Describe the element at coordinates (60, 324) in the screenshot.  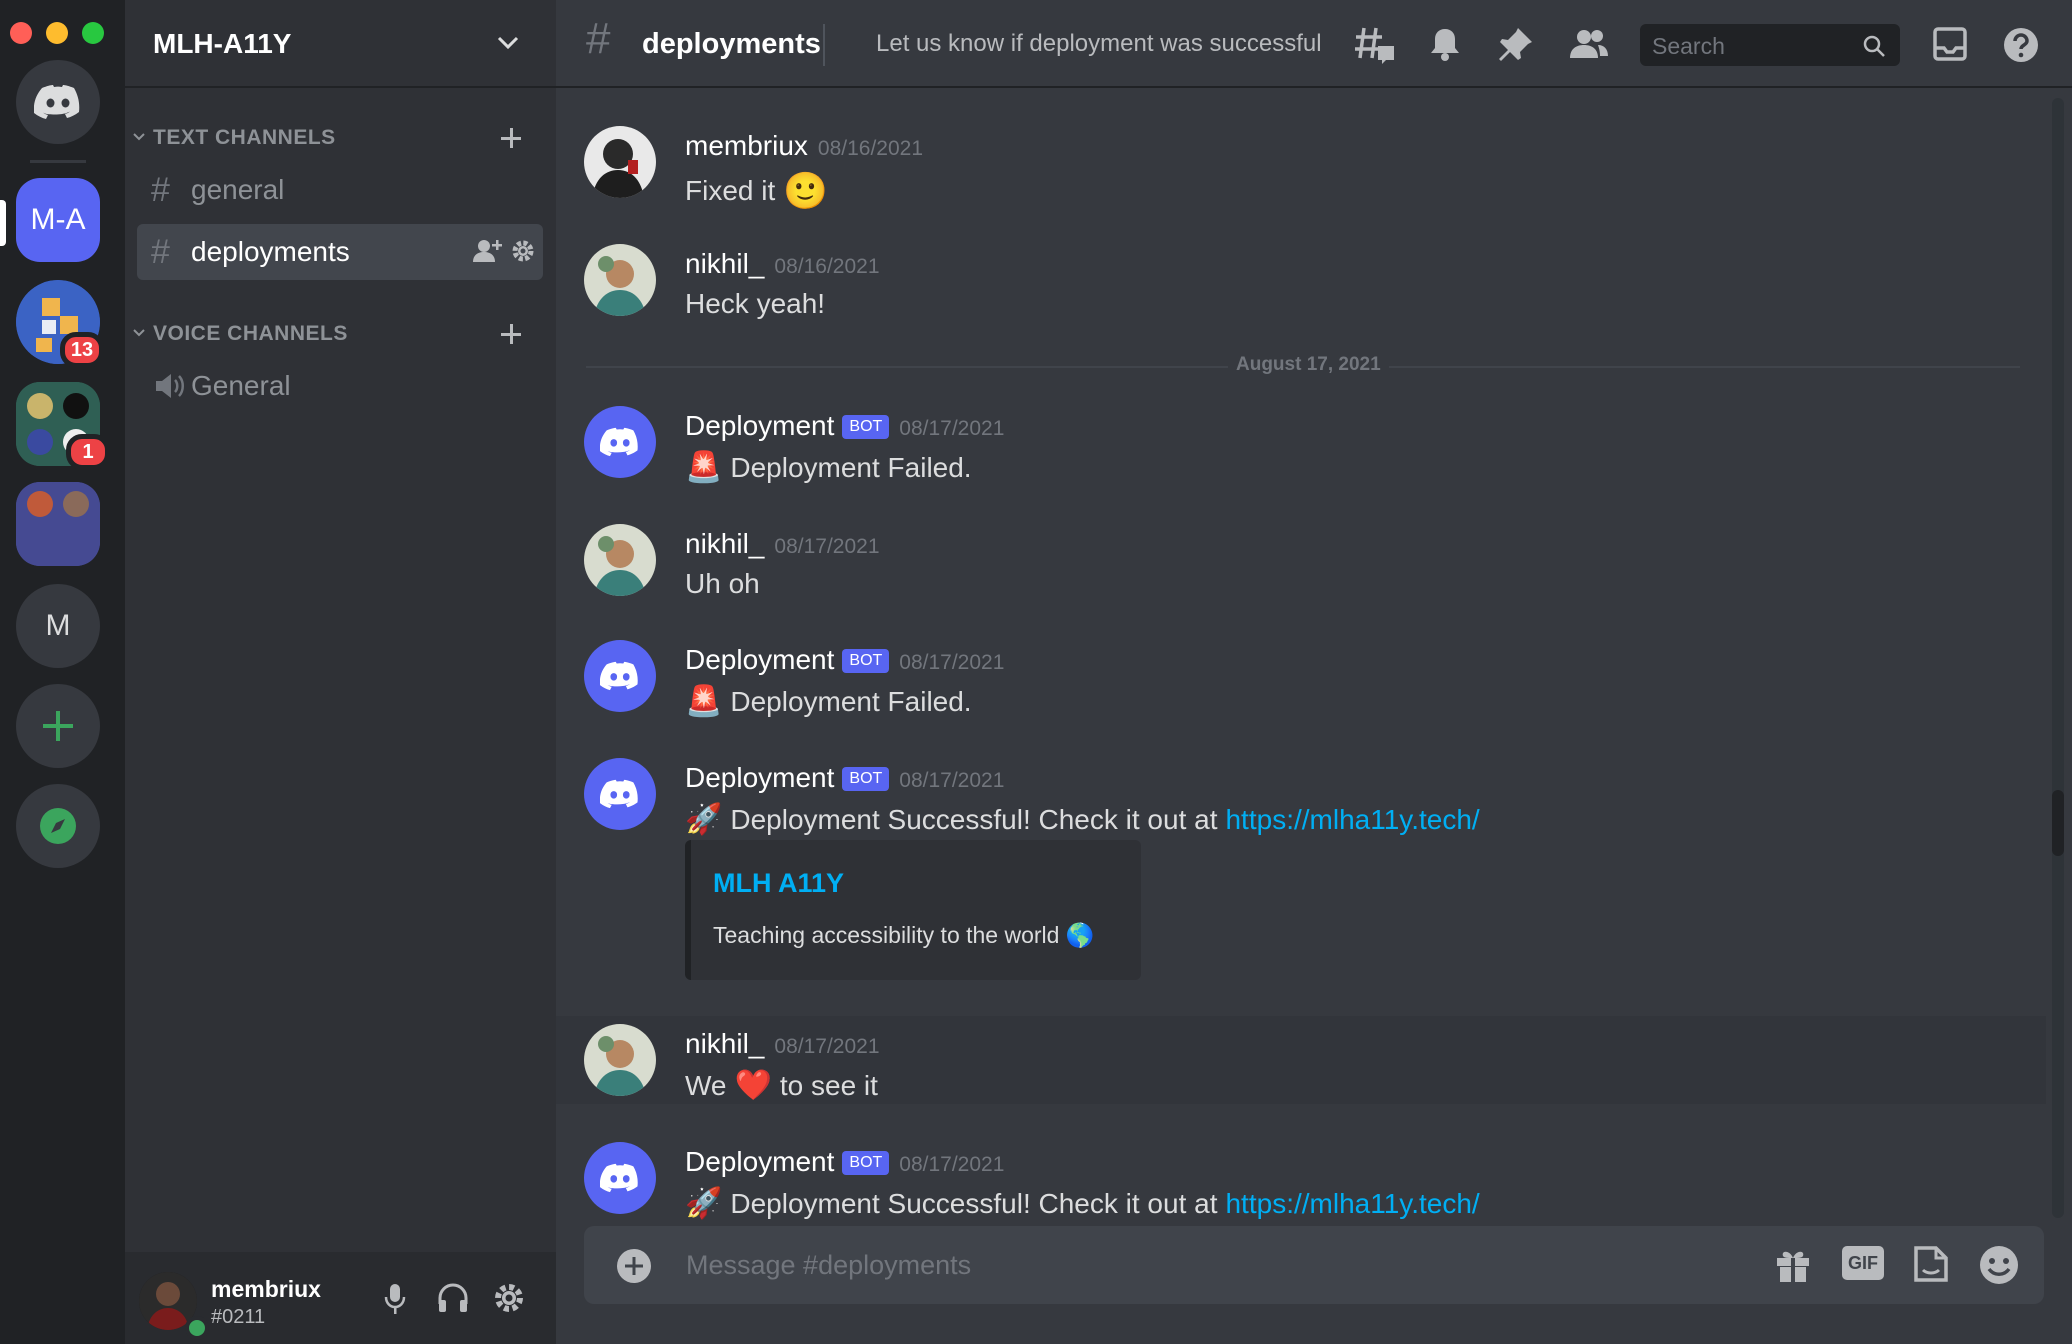
I see `server-blocks: 13` at that location.